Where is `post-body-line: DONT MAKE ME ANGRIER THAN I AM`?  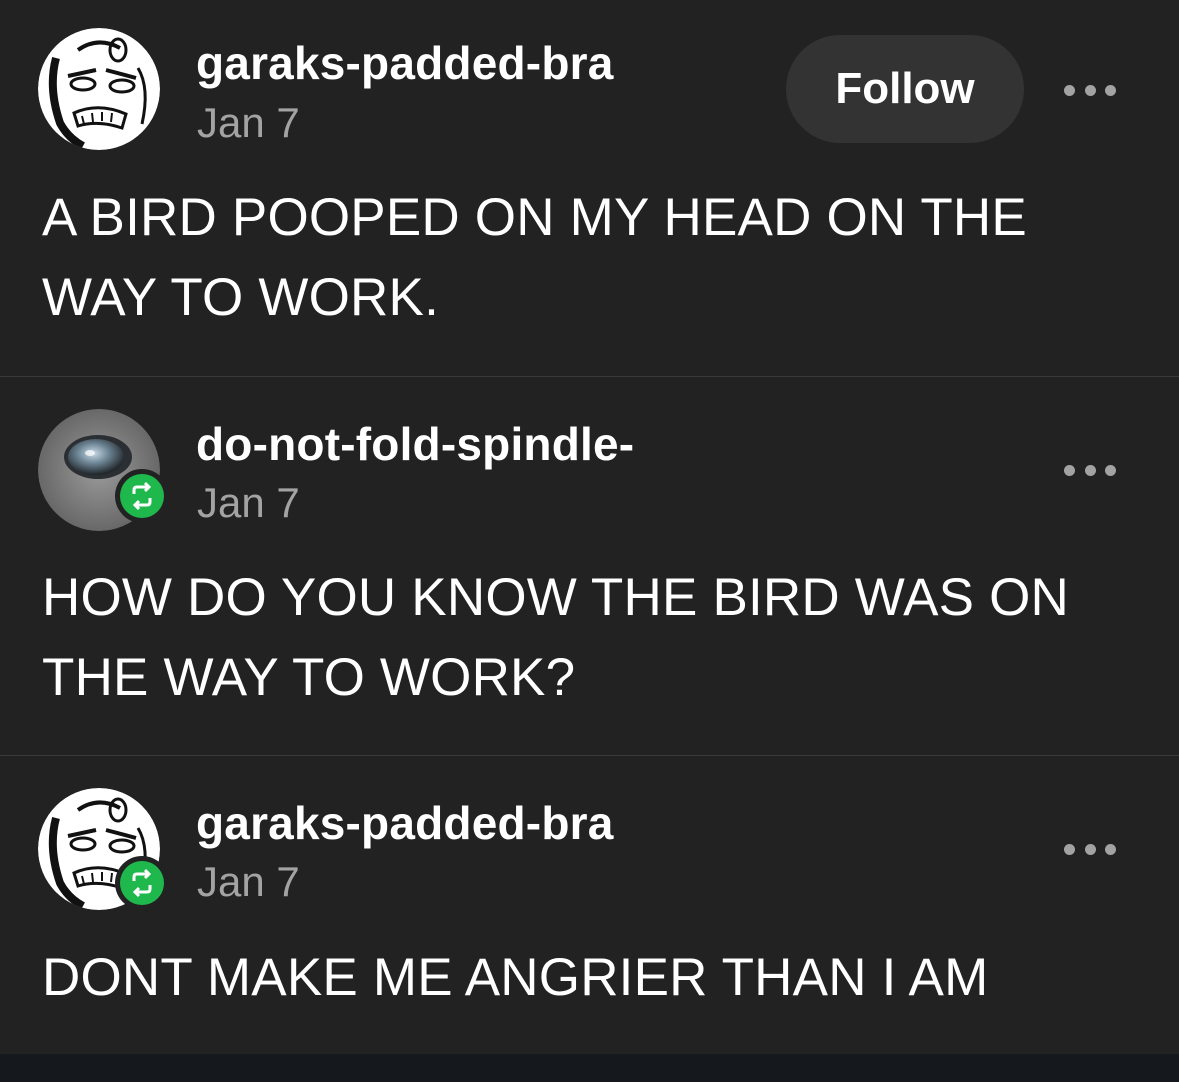 post-body-line: DONT MAKE ME ANGRIER THAN I AM is located at coordinates (515, 977).